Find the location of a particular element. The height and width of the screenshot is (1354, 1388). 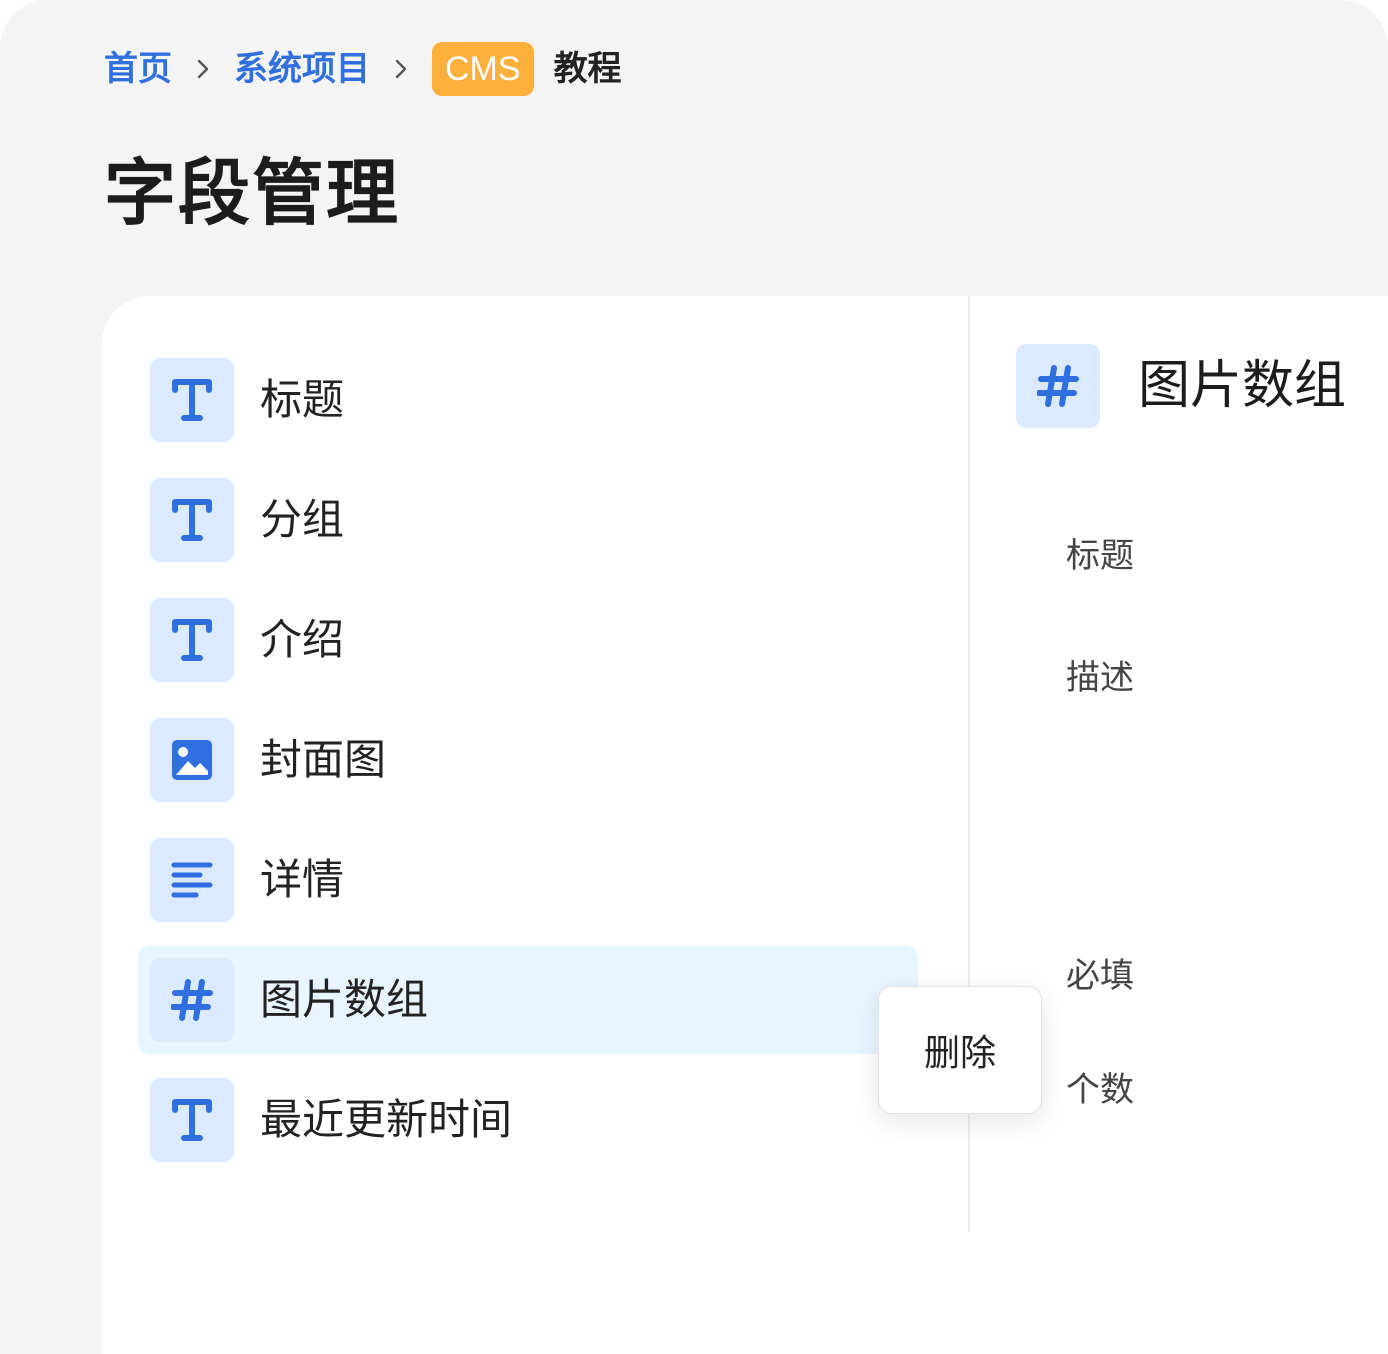

field-item-last-updated: 最近更新时间 is located at coordinates (528, 1120).